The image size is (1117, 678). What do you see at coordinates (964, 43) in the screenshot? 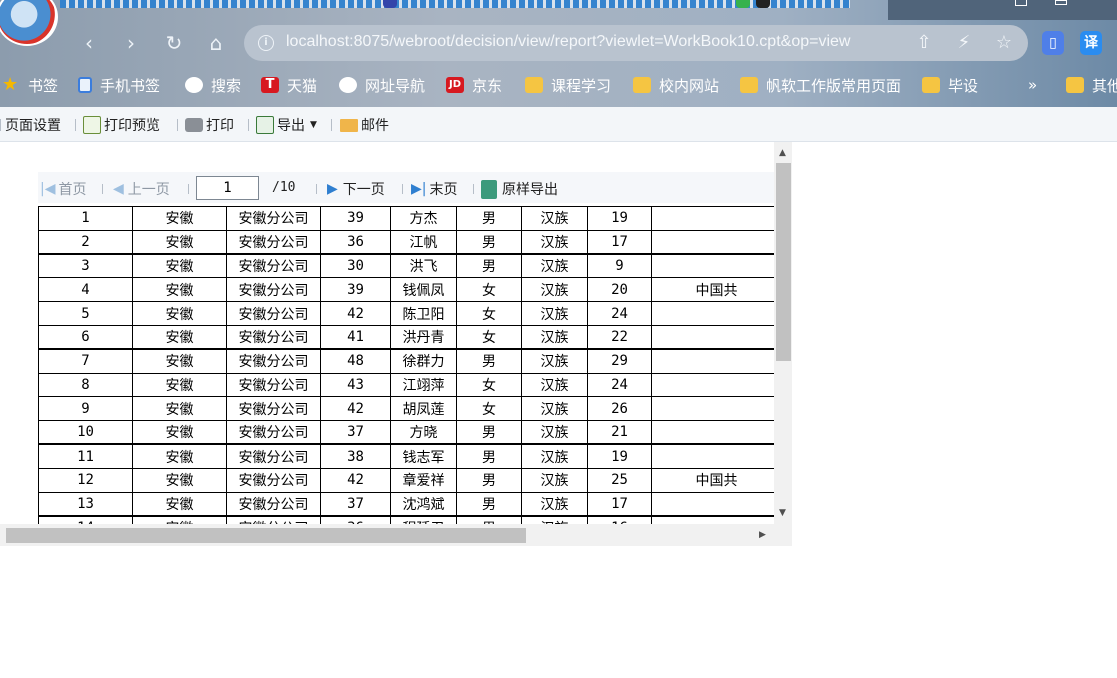
I see `lightning-icon: ⚡` at bounding box center [964, 43].